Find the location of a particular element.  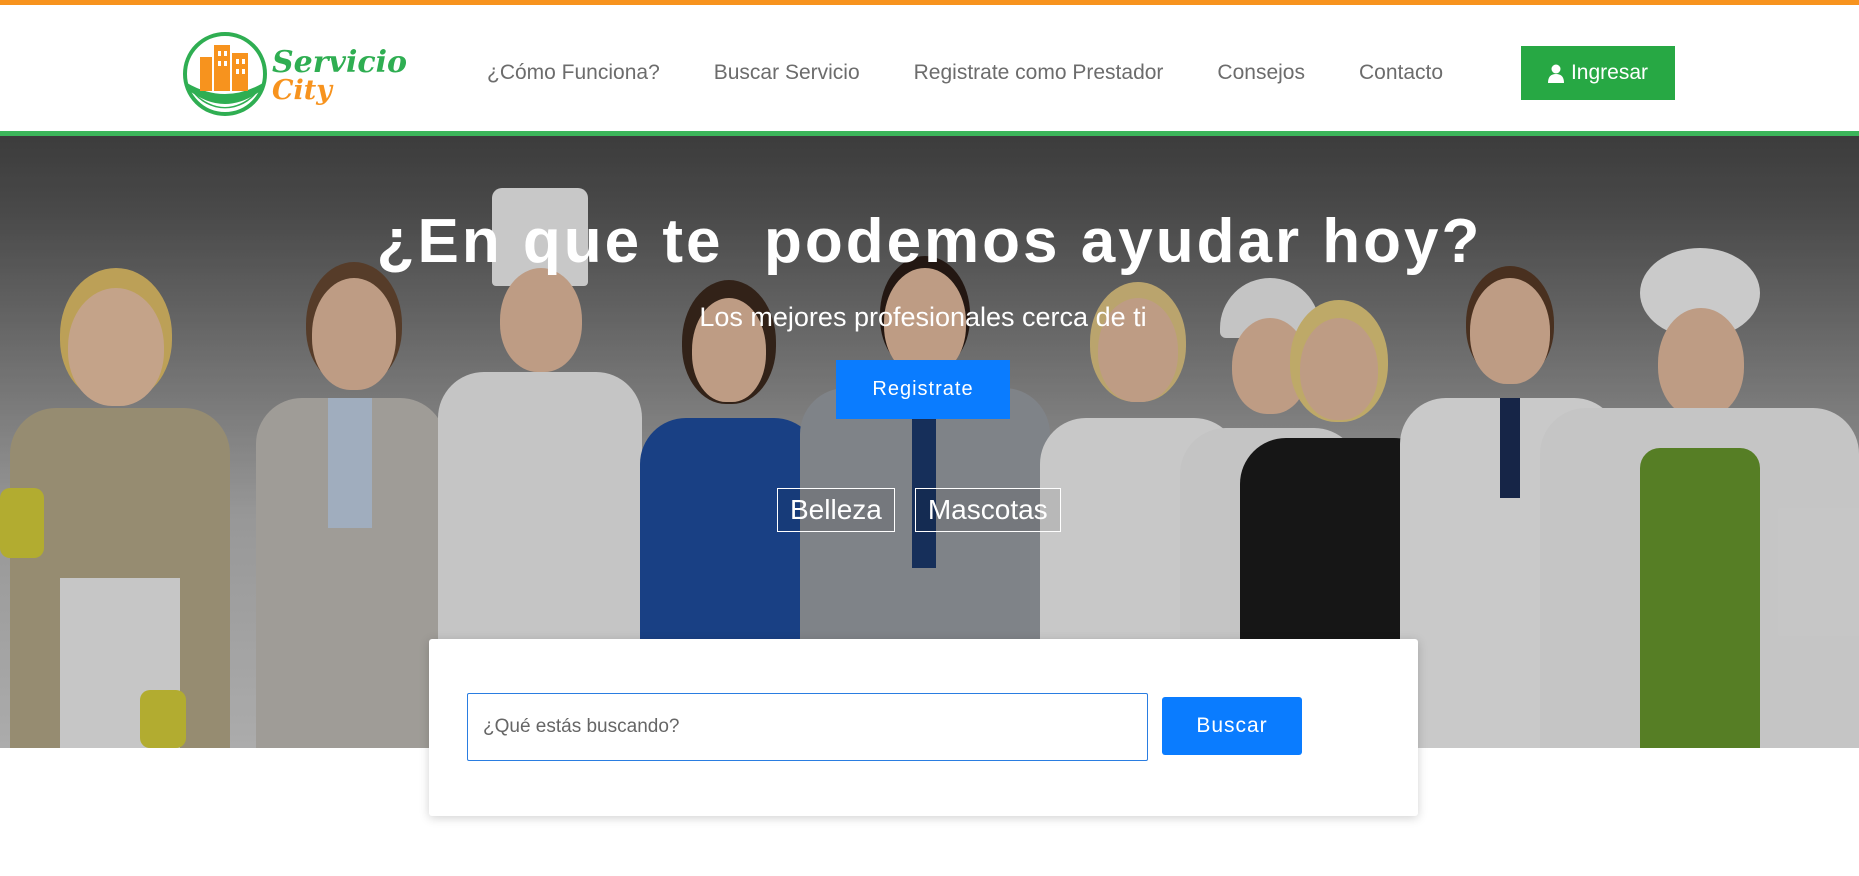

tag-belleza: Belleza is located at coordinates (836, 510).